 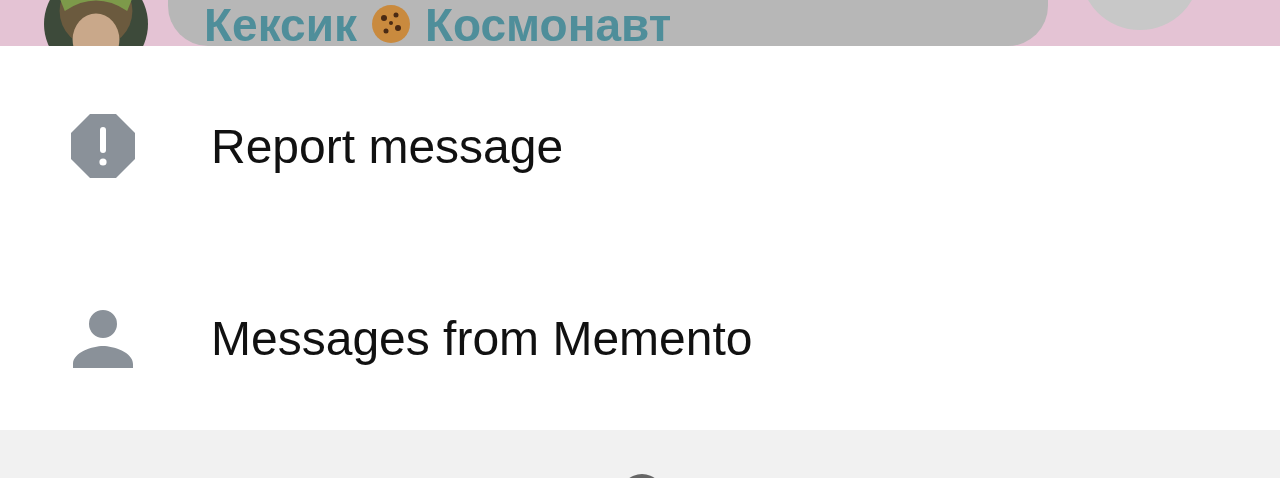 What do you see at coordinates (280, 24) in the screenshot?
I see `sender-name: Кексик` at bounding box center [280, 24].